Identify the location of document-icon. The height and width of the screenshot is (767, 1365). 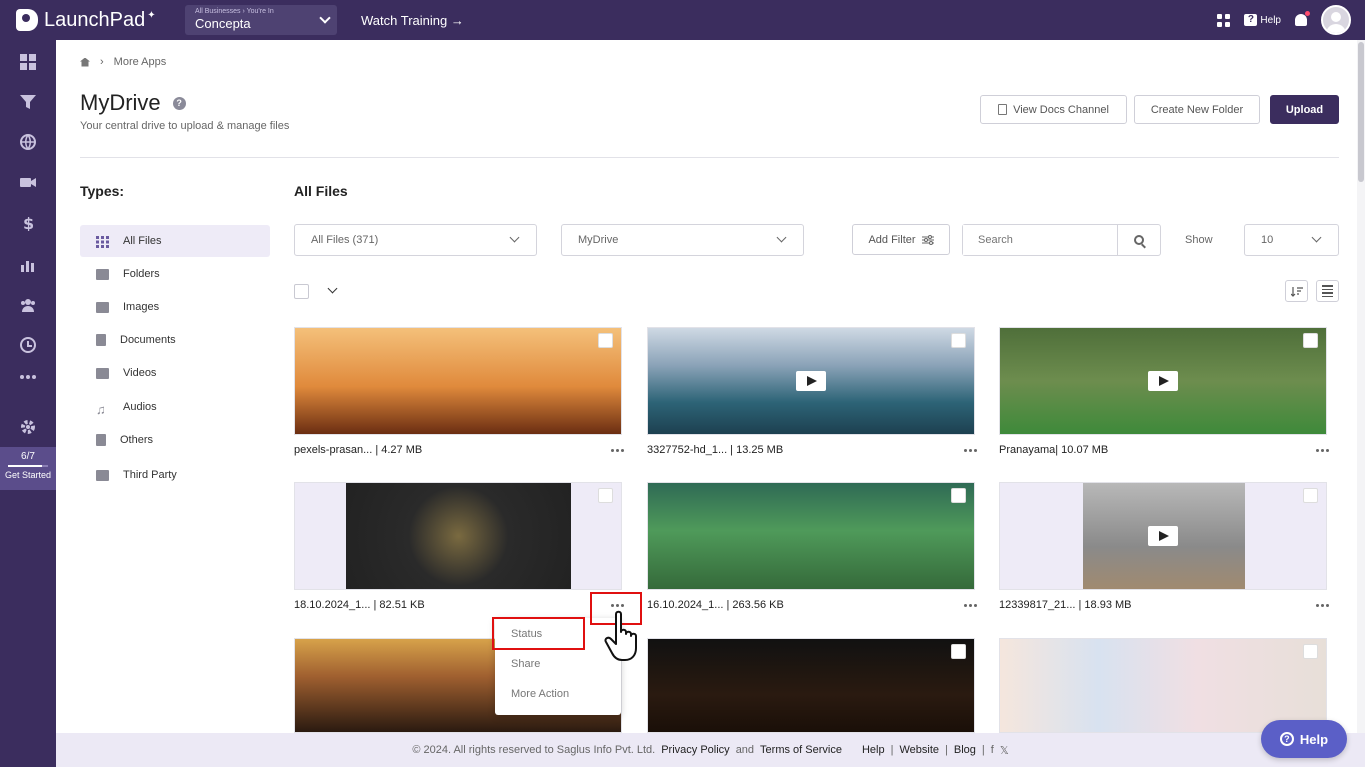
(101, 340).